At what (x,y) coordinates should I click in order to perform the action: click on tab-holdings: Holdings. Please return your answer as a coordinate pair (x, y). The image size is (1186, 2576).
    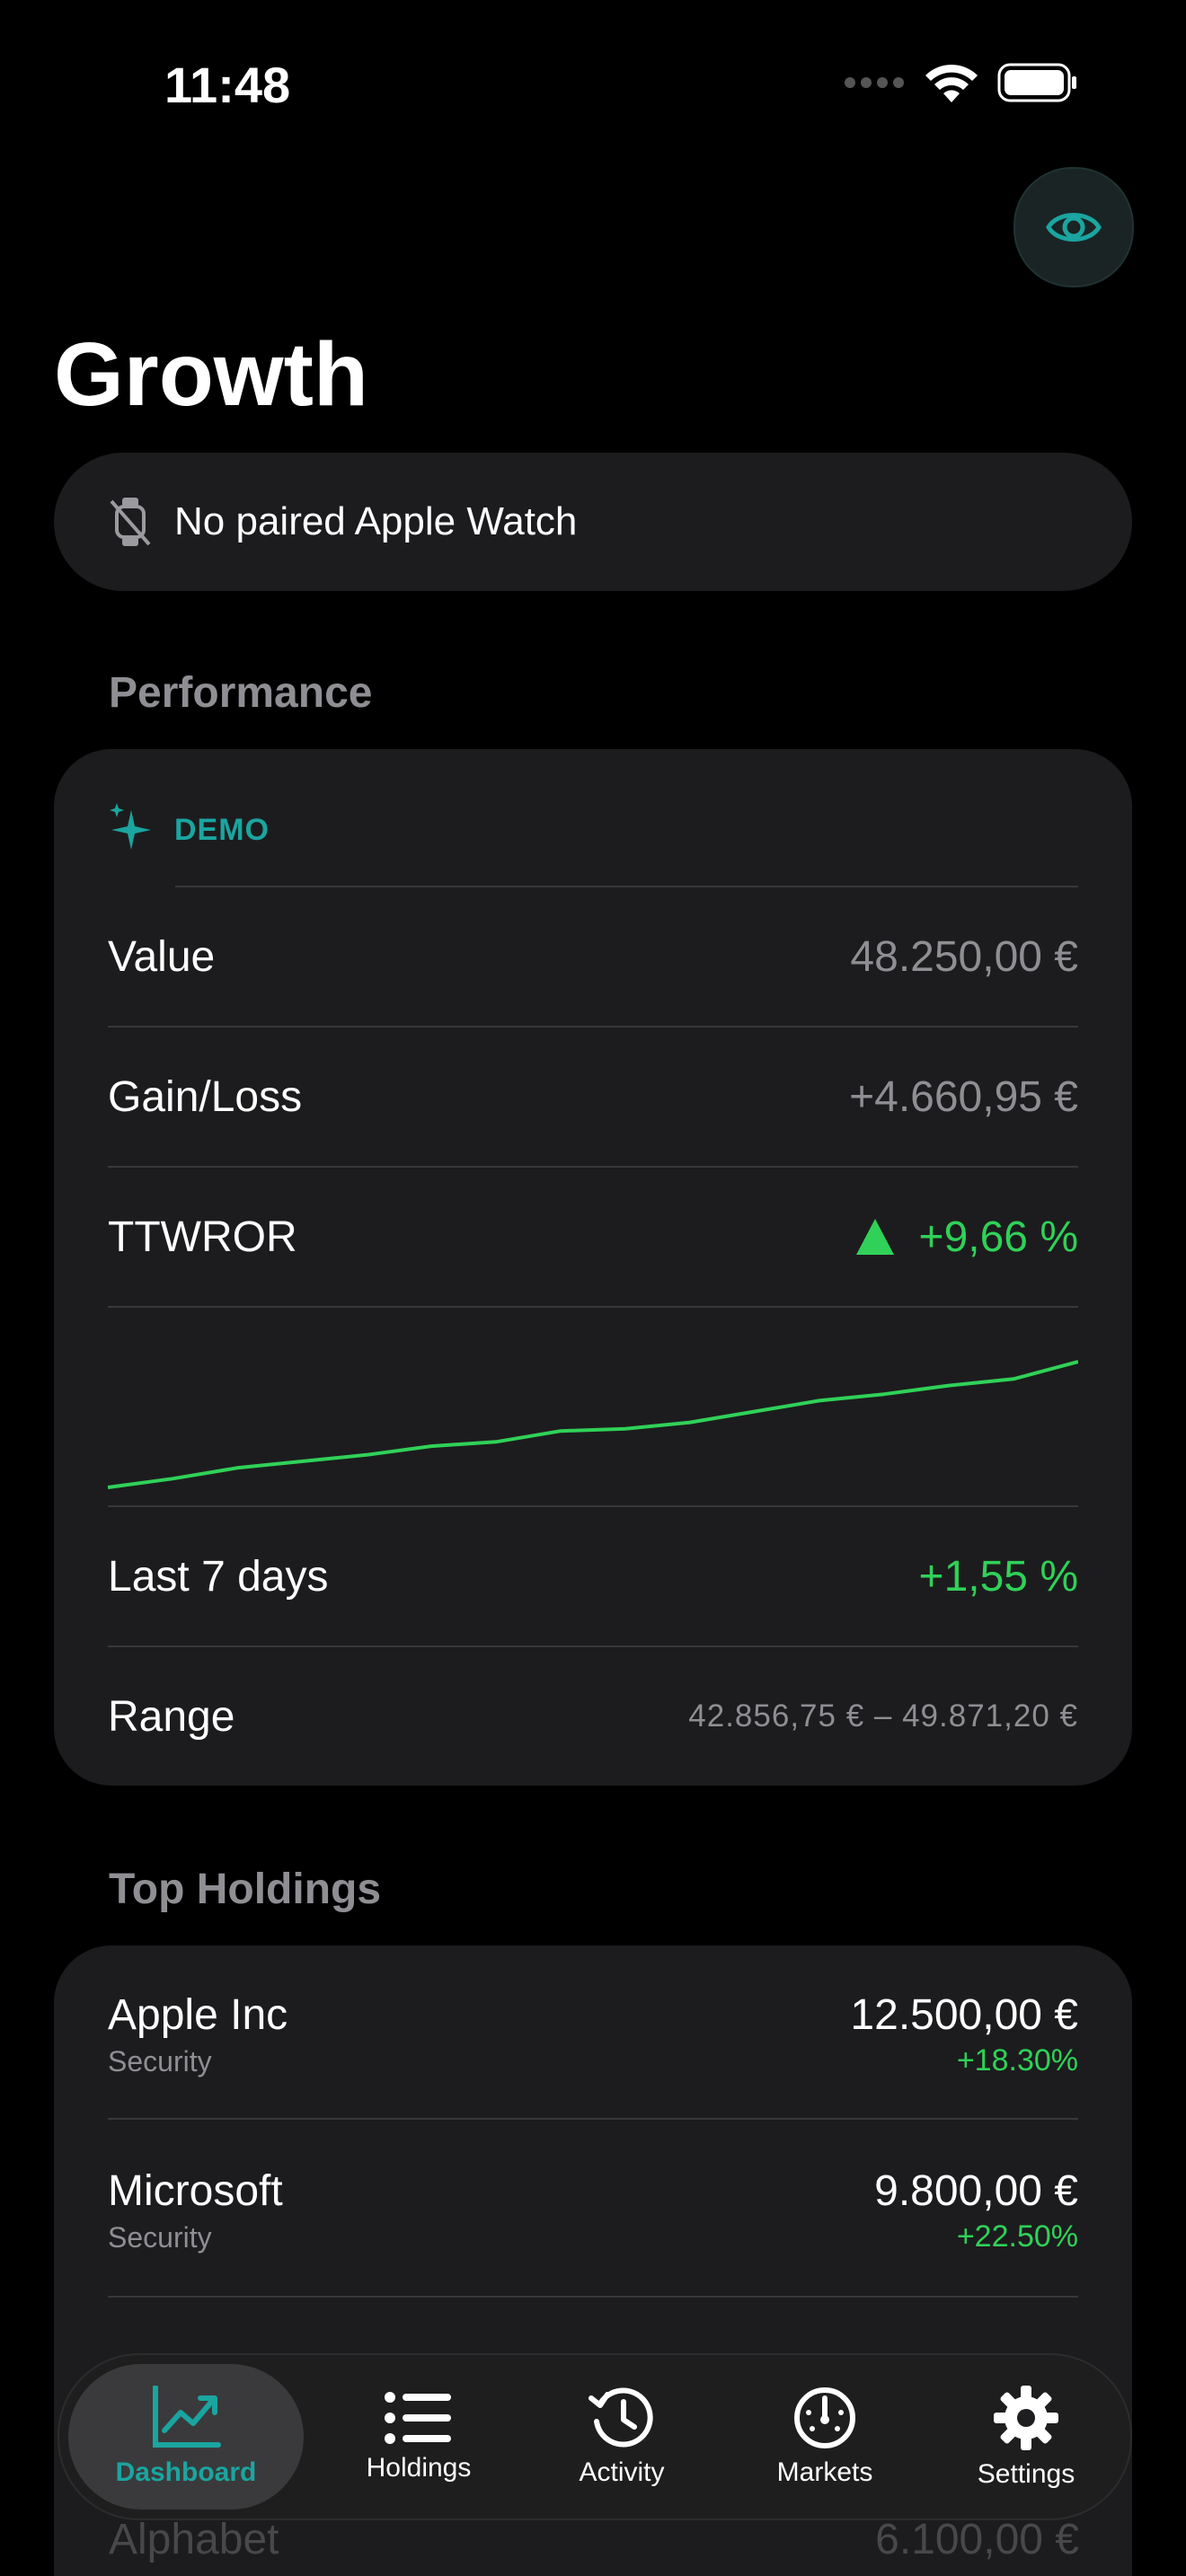
    Looking at the image, I should click on (419, 2437).